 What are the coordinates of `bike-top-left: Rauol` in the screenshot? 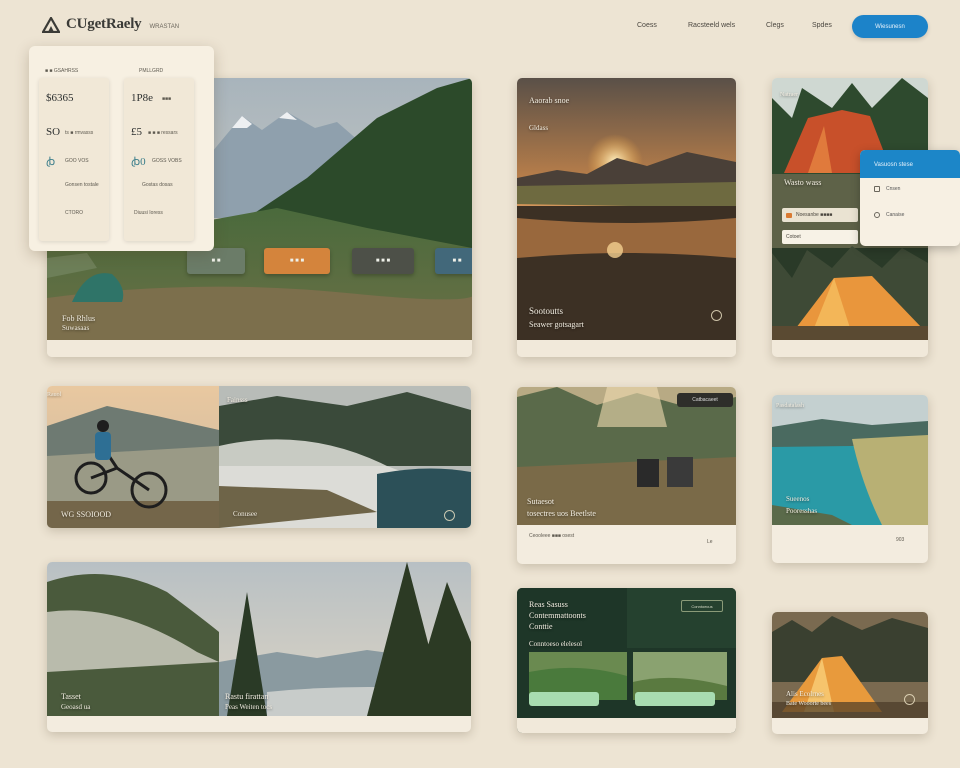 It's located at (54, 395).